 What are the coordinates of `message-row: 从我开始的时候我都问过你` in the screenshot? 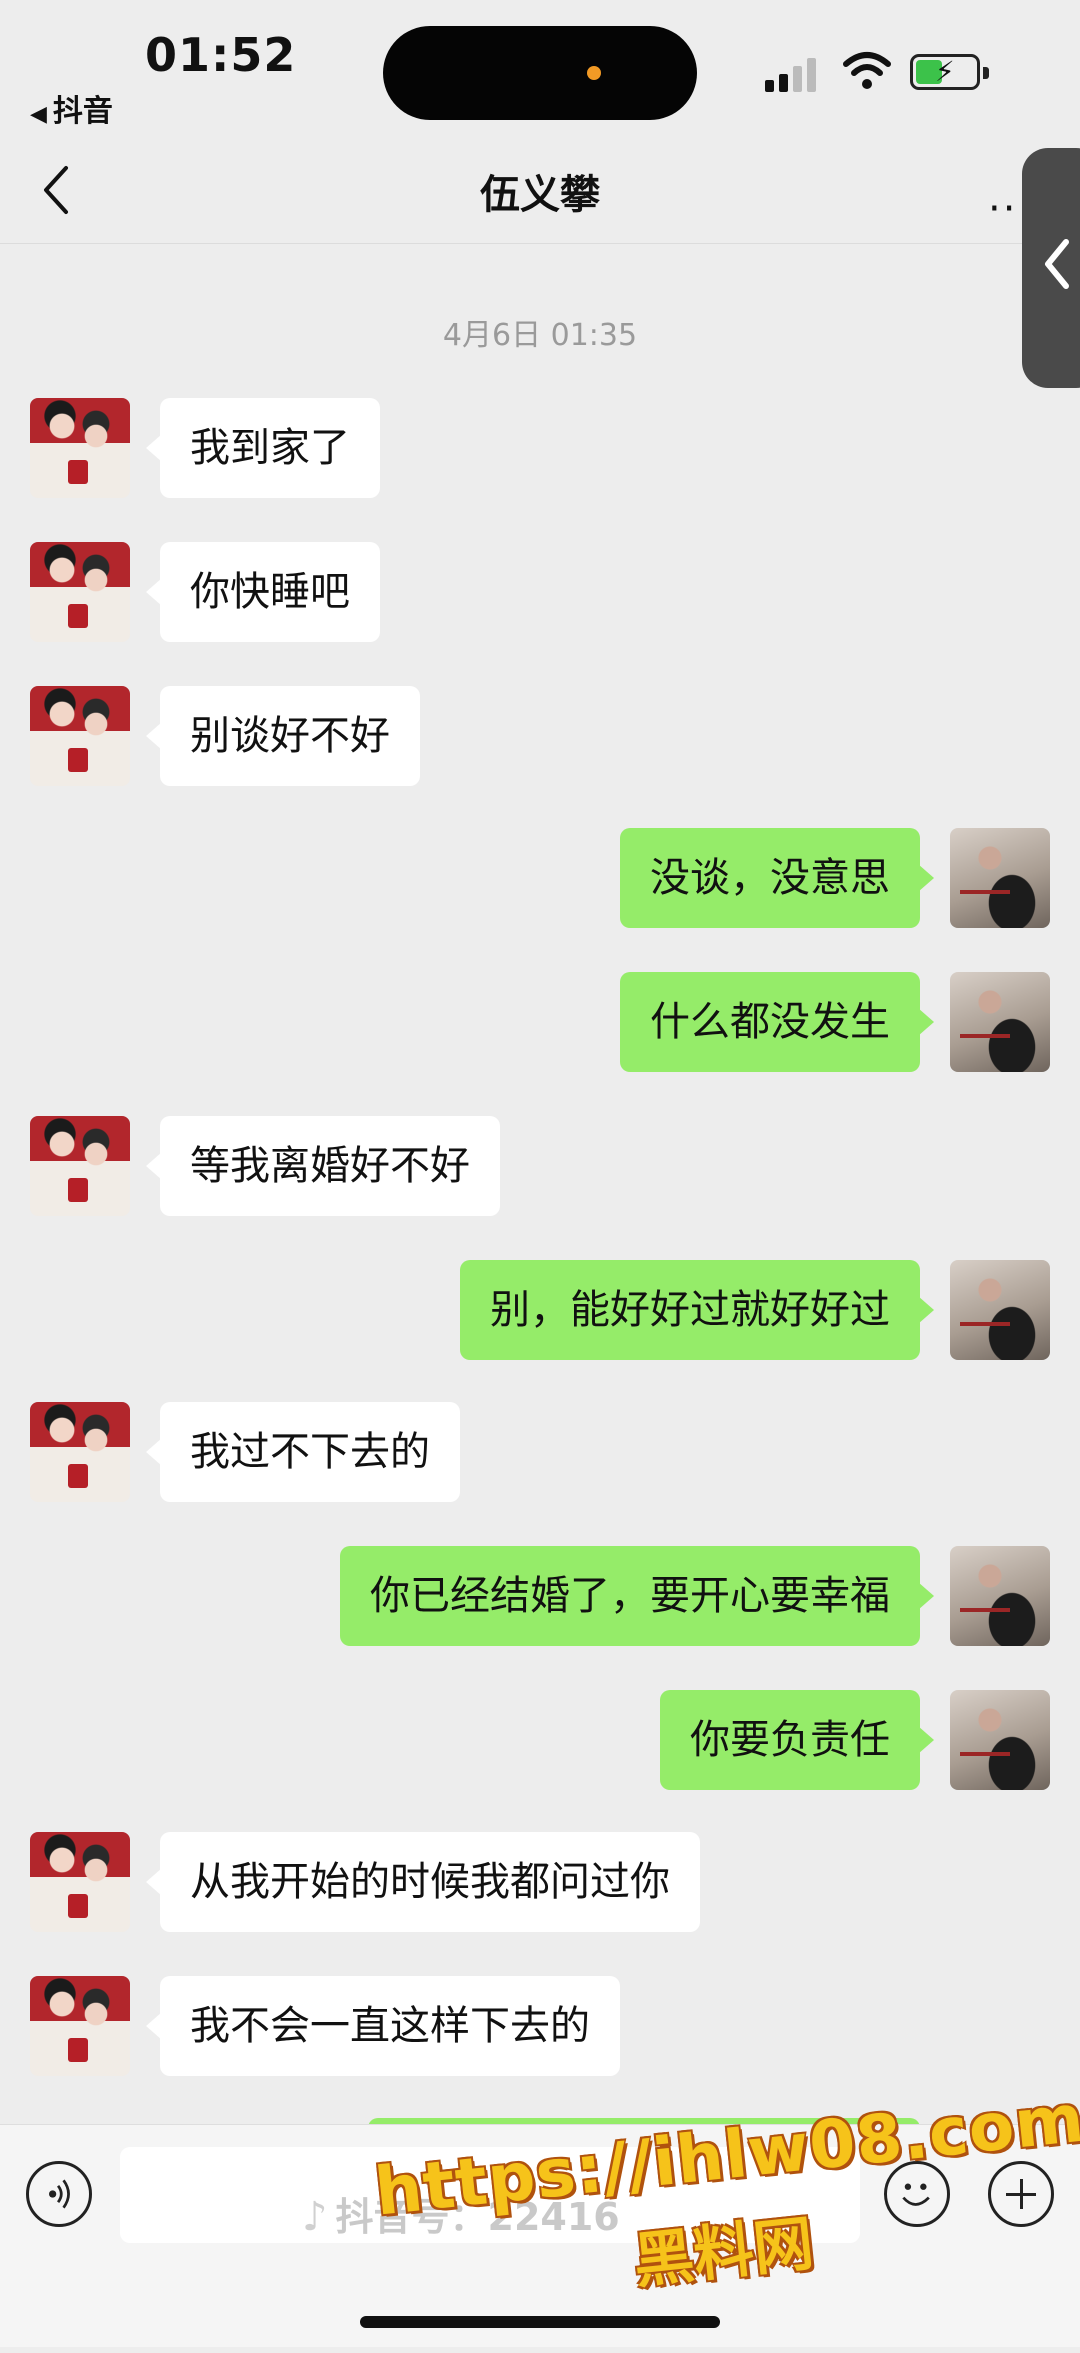 It's located at (540, 1882).